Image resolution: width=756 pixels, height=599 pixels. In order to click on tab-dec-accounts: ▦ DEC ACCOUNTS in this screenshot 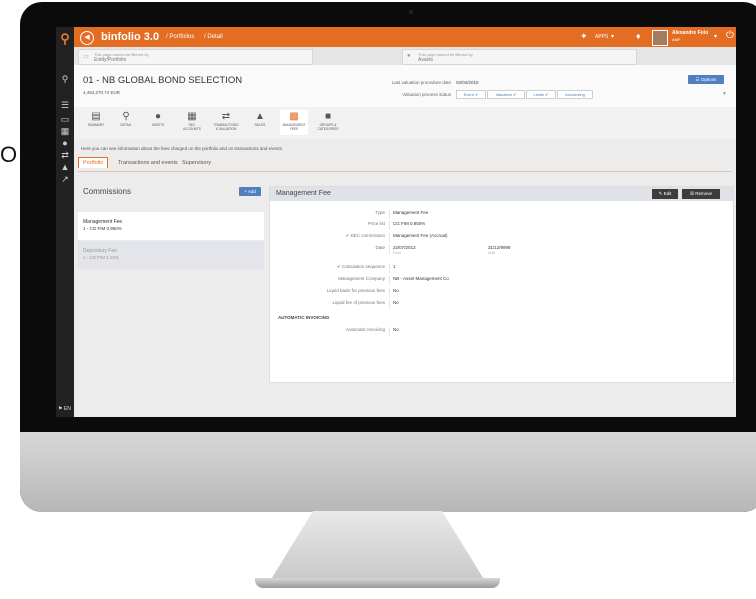, I will do `click(192, 122)`.